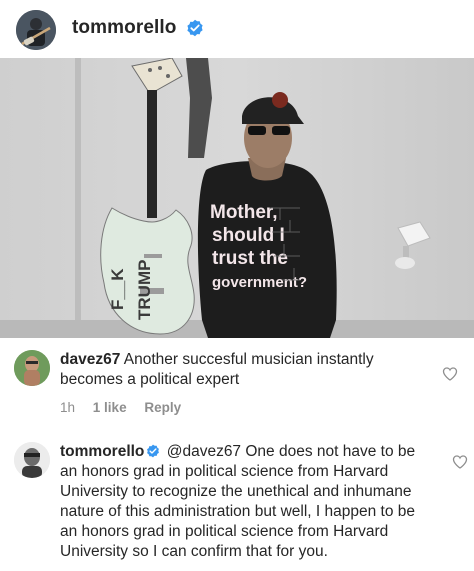 The height and width of the screenshot is (571, 474). I want to click on comment-username: davez67, so click(90, 359).